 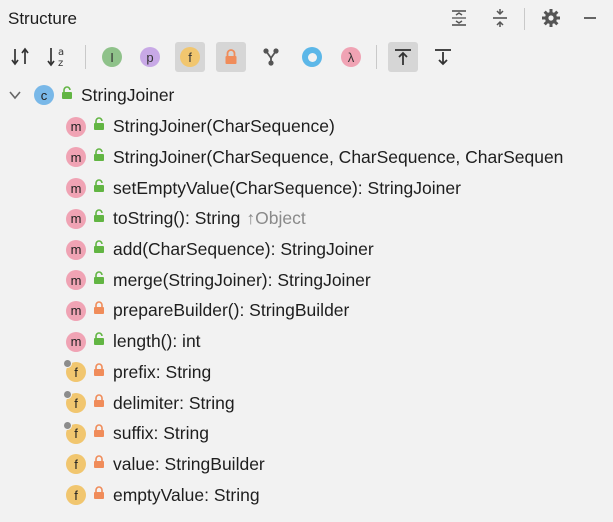 I want to click on collapse-all-button, so click(x=500, y=18).